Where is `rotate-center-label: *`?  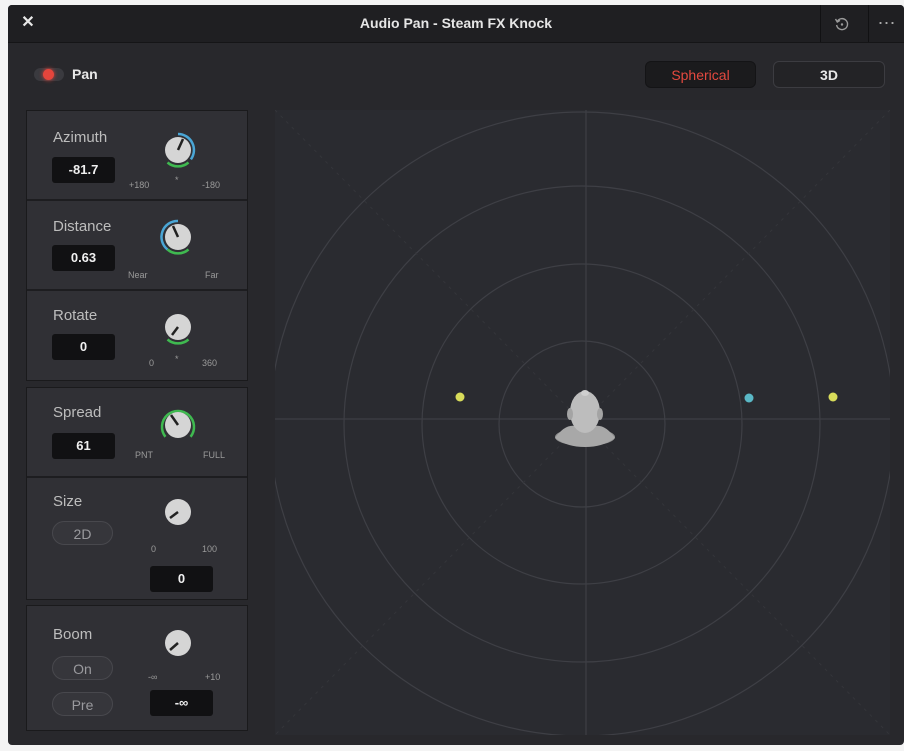
rotate-center-label: * is located at coordinates (177, 359).